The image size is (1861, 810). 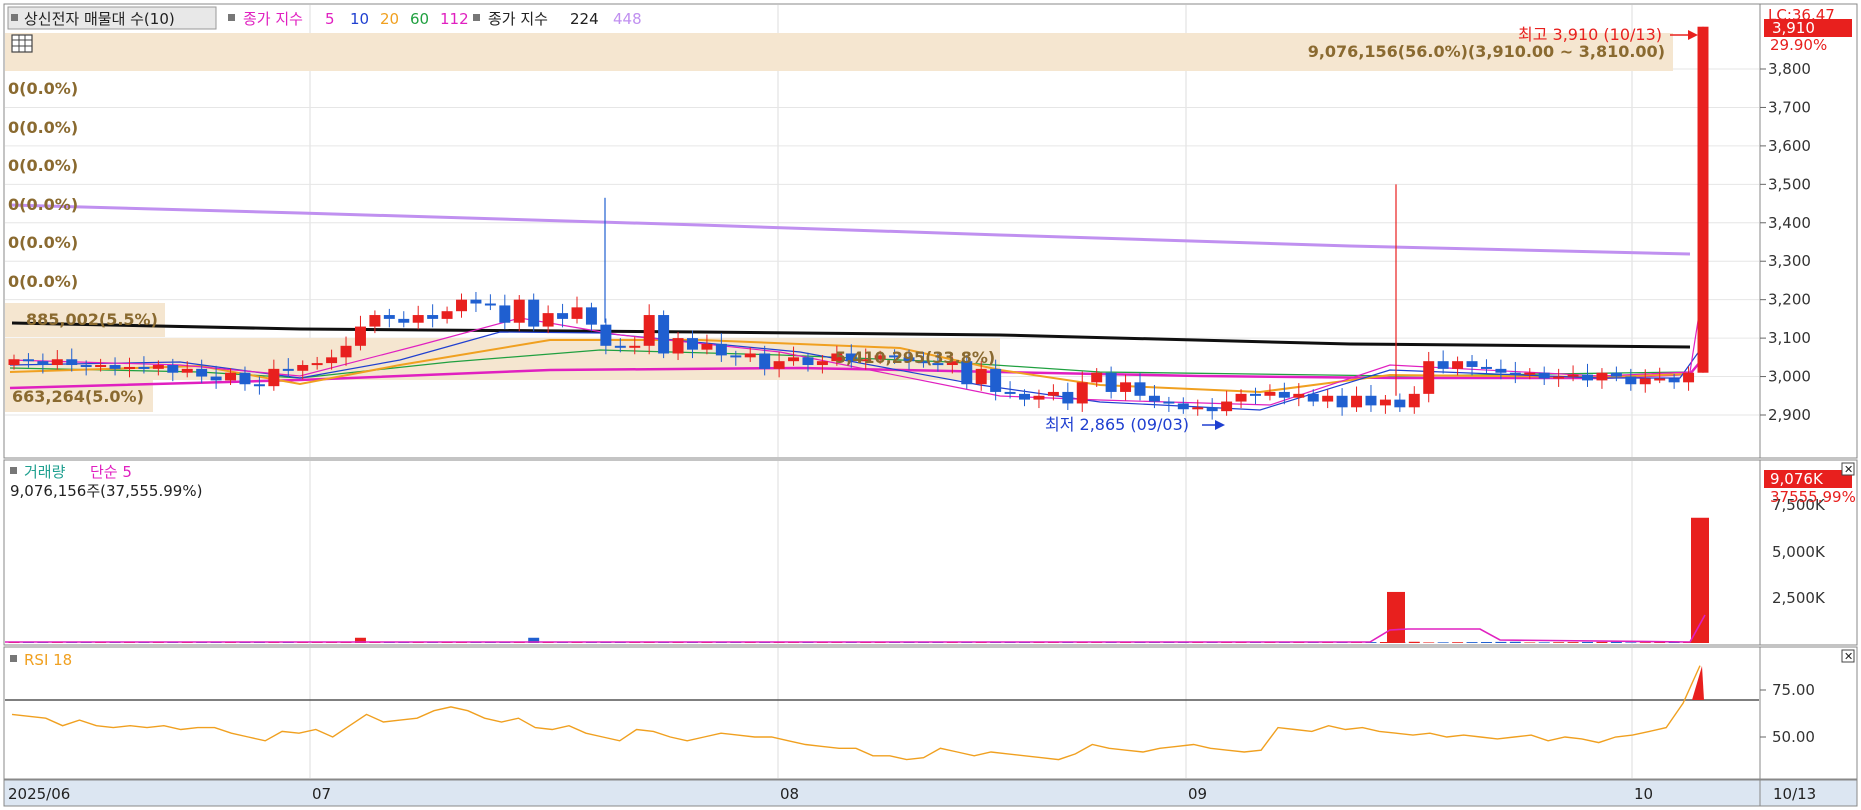 I want to click on date-tick-label: 10, so click(x=1643, y=794).